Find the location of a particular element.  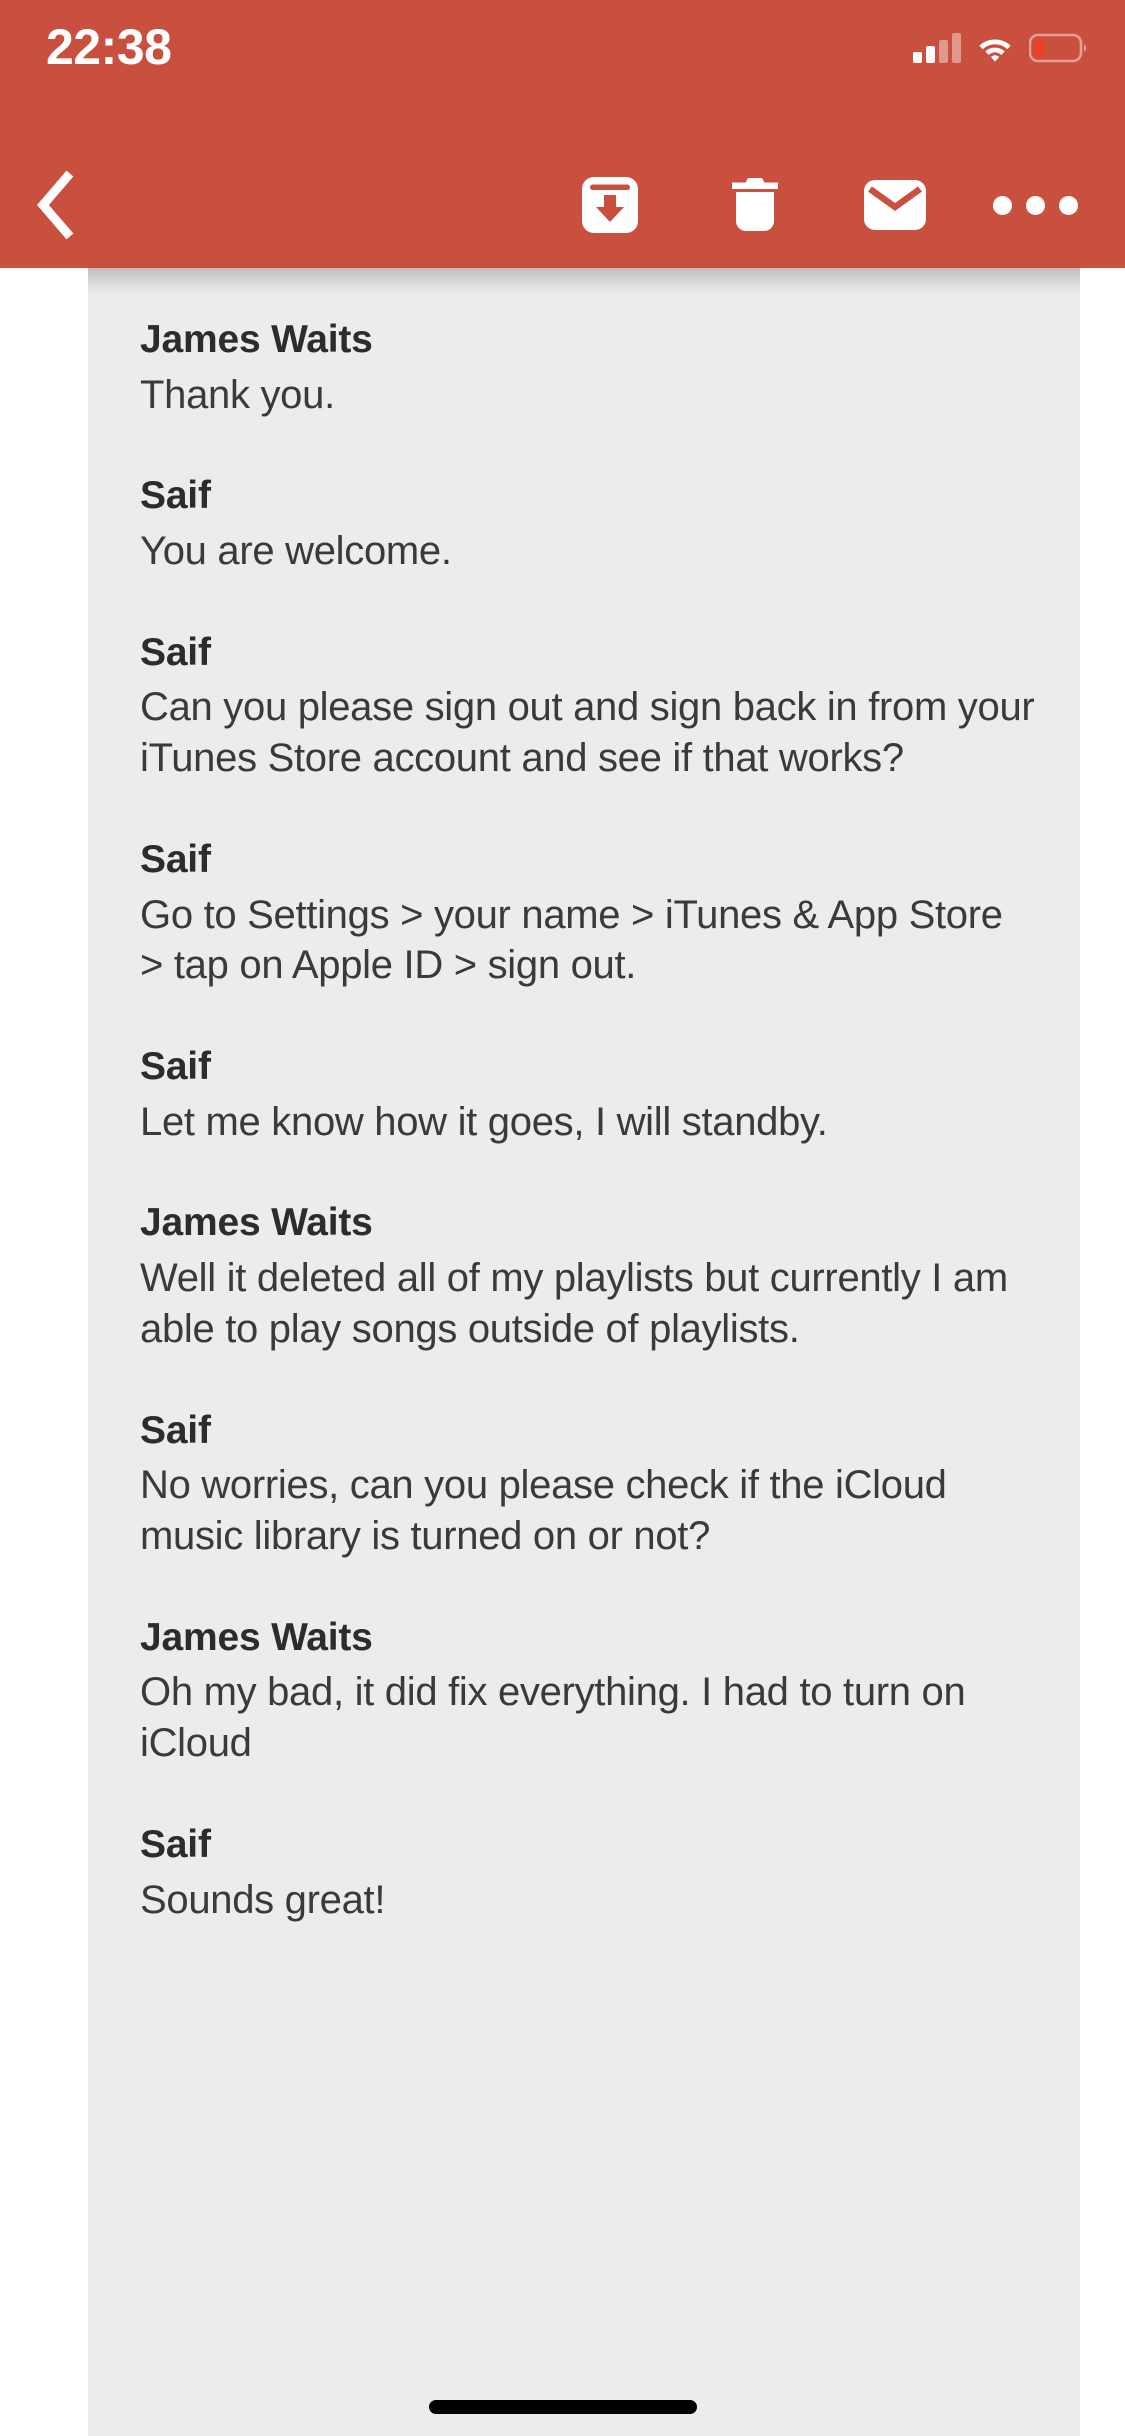

message-body: Let me know how it goes, I will standby. is located at coordinates (484, 1121).